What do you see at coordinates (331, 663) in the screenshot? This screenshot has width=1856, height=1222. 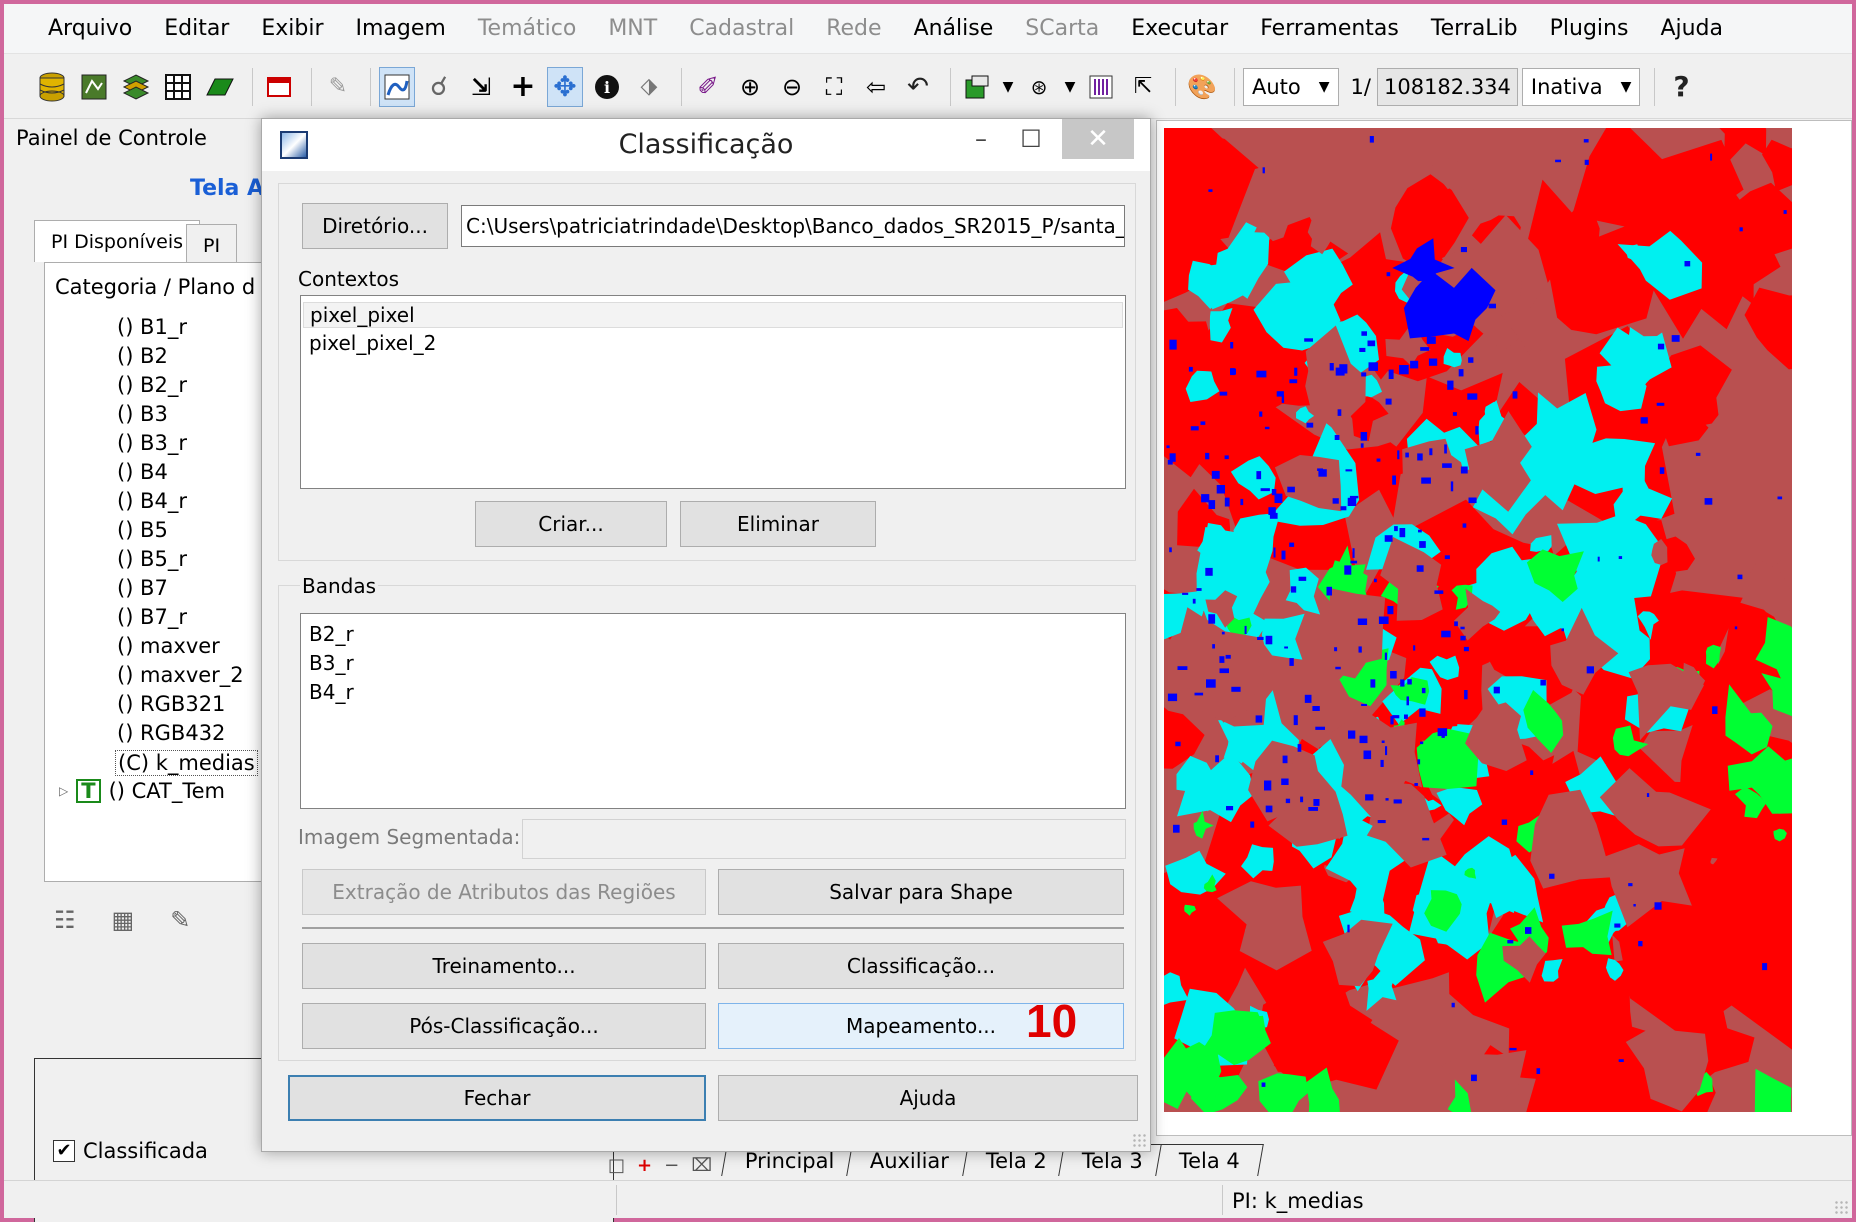 I see `band-item: B3_r` at bounding box center [331, 663].